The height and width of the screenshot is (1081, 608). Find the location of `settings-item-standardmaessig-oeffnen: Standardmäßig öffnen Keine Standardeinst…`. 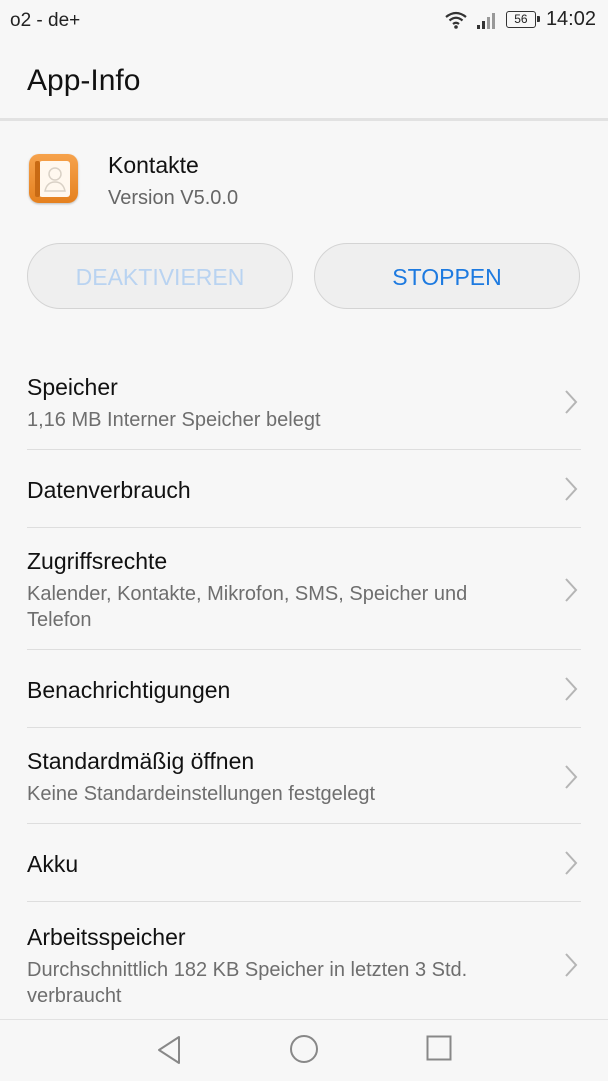

settings-item-standardmaessig-oeffnen: Standardmäßig öffnen Keine Standardeinst… is located at coordinates (304, 775).